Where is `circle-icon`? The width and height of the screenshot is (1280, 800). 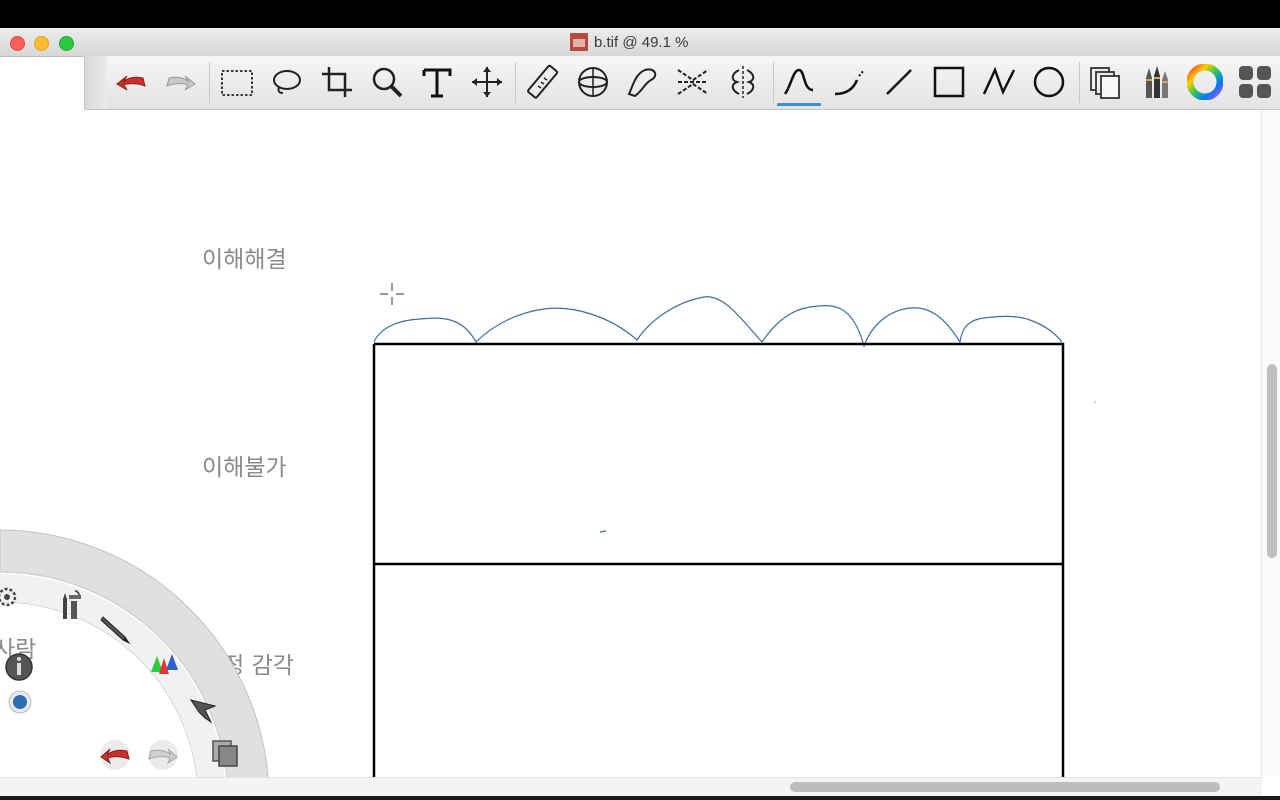
circle-icon is located at coordinates (1049, 82).